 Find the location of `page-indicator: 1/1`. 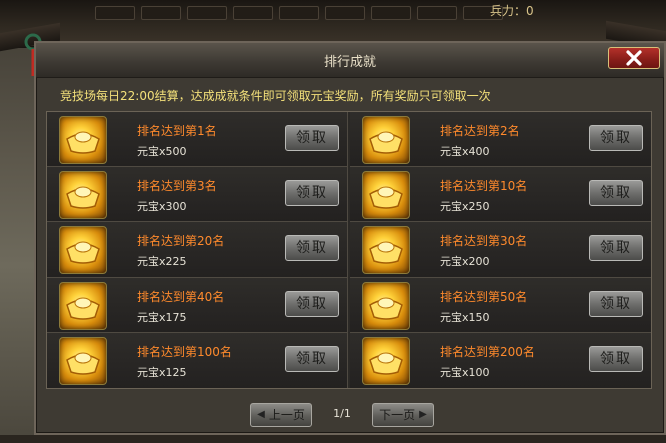

page-indicator: 1/1 is located at coordinates (342, 413).